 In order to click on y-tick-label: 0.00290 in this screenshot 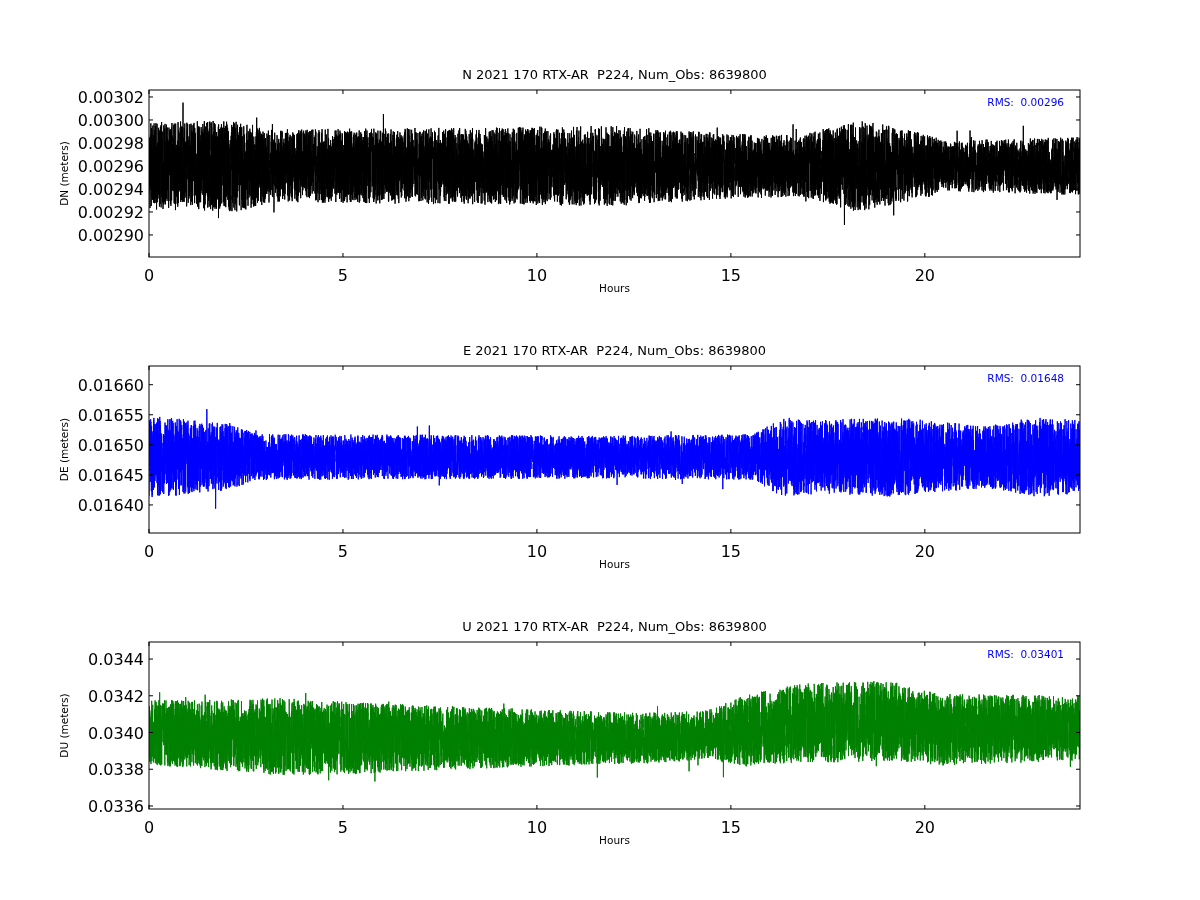, I will do `click(110, 235)`.